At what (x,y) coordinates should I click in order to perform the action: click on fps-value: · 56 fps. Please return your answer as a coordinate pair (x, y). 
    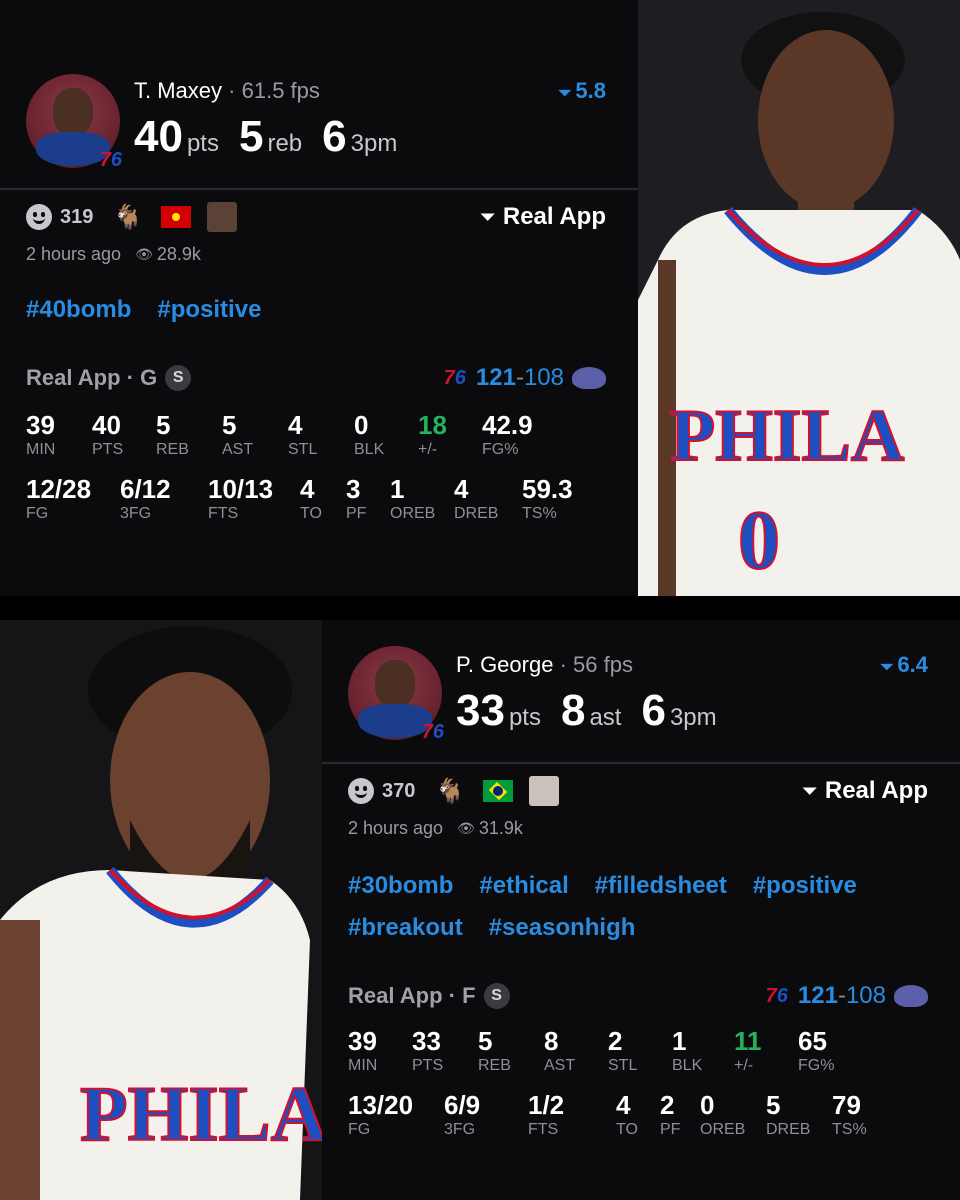
    Looking at the image, I should click on (596, 664).